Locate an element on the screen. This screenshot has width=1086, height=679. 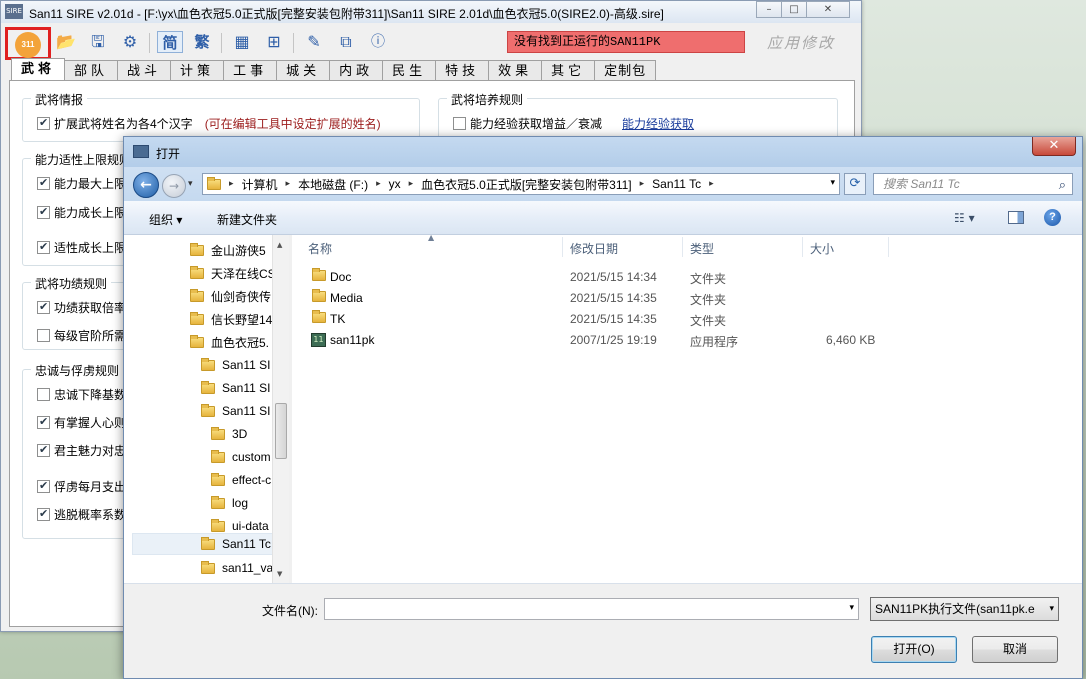
tab-skills: 特技 is located at coordinates (462, 70).